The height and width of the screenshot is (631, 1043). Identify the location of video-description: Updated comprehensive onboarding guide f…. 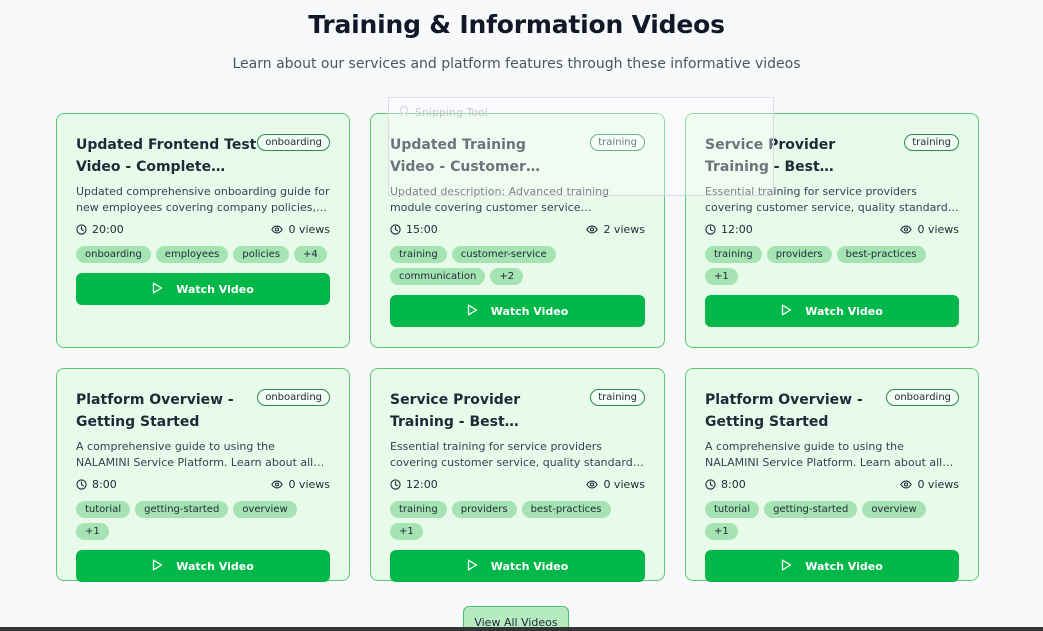
(203, 199).